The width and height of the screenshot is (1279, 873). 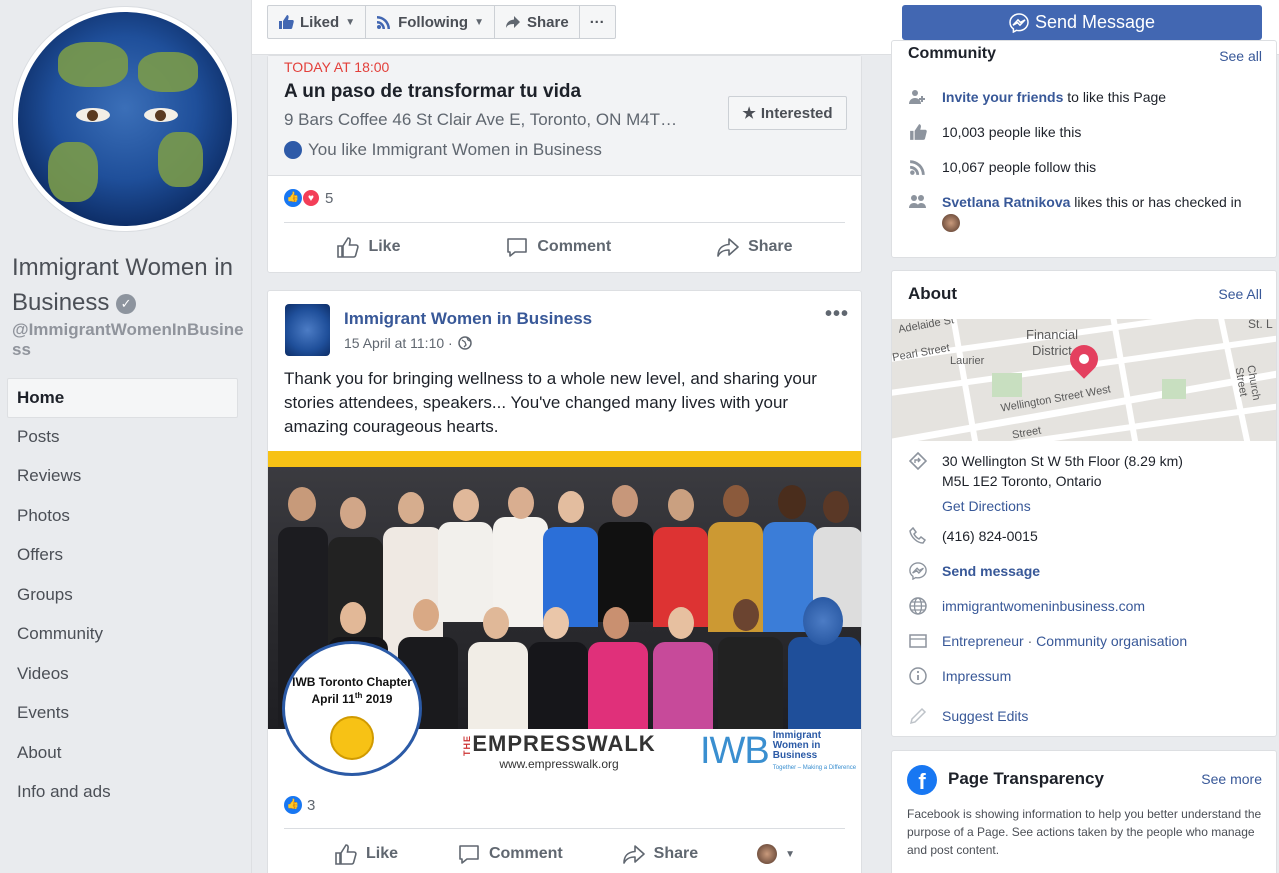 I want to click on phone-row: (416) 824-0015, so click(x=1086, y=536).